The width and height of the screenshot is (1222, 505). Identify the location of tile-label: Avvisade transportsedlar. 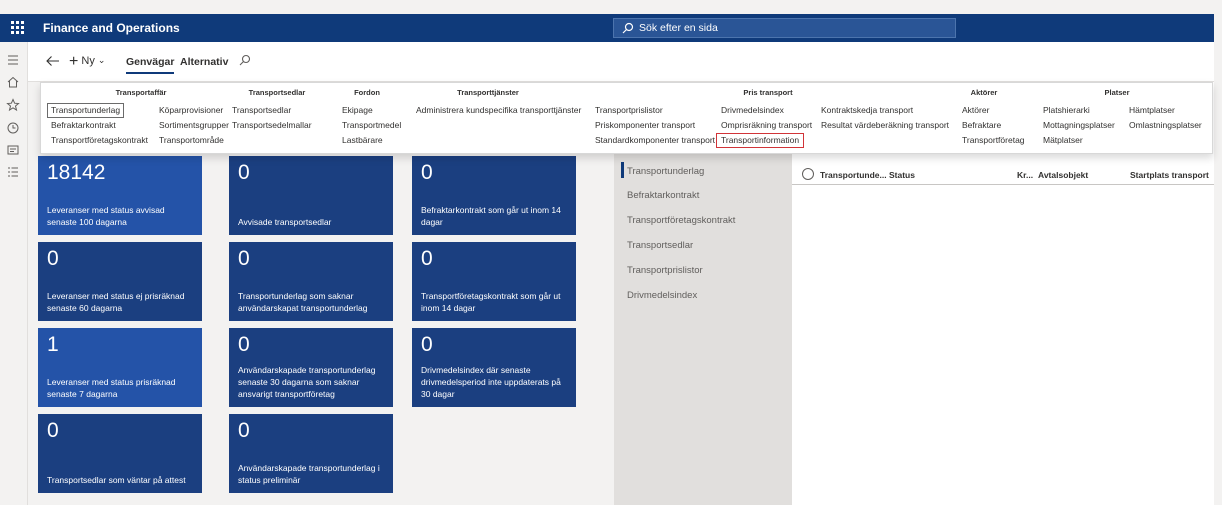
(285, 222).